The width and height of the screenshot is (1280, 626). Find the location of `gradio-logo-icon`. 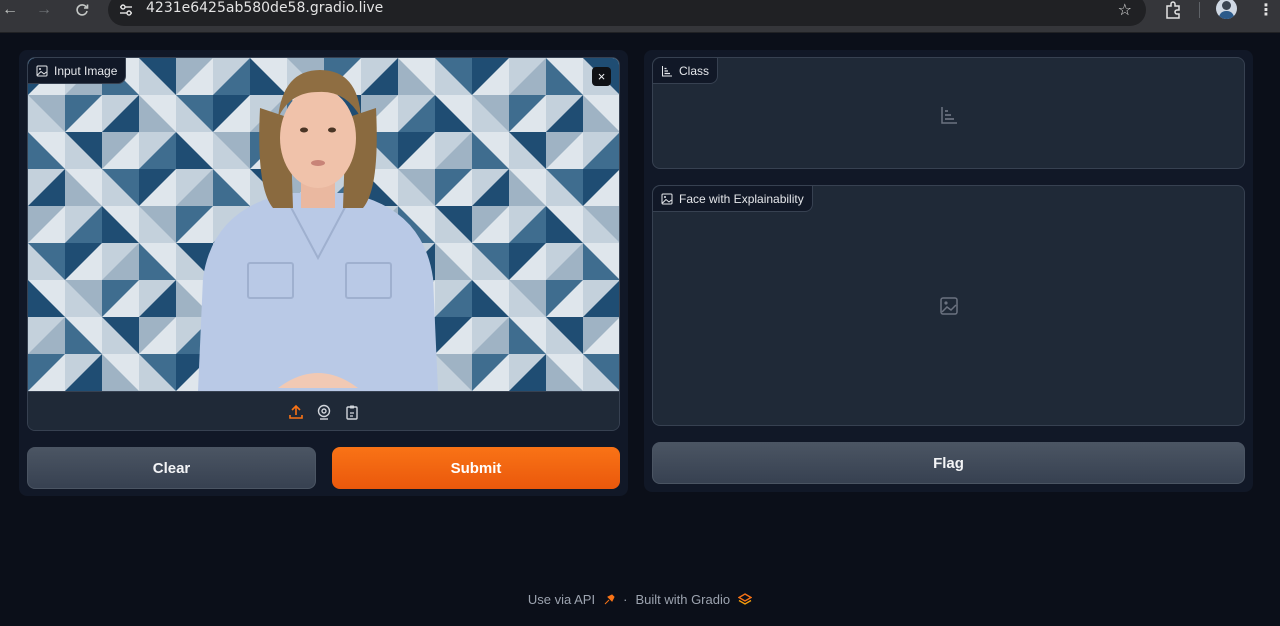

gradio-logo-icon is located at coordinates (745, 598).